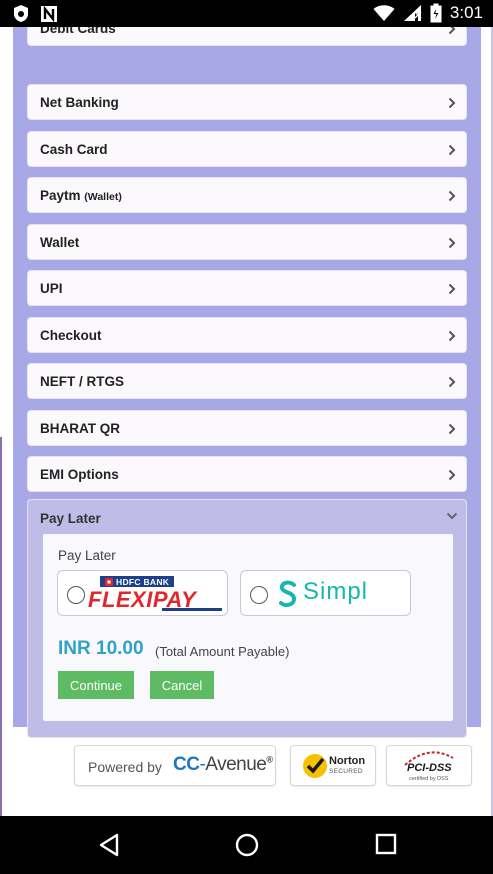 The width and height of the screenshot is (493, 874). I want to click on method-neft-rtgs: NEFT / RTGS, so click(247, 381).